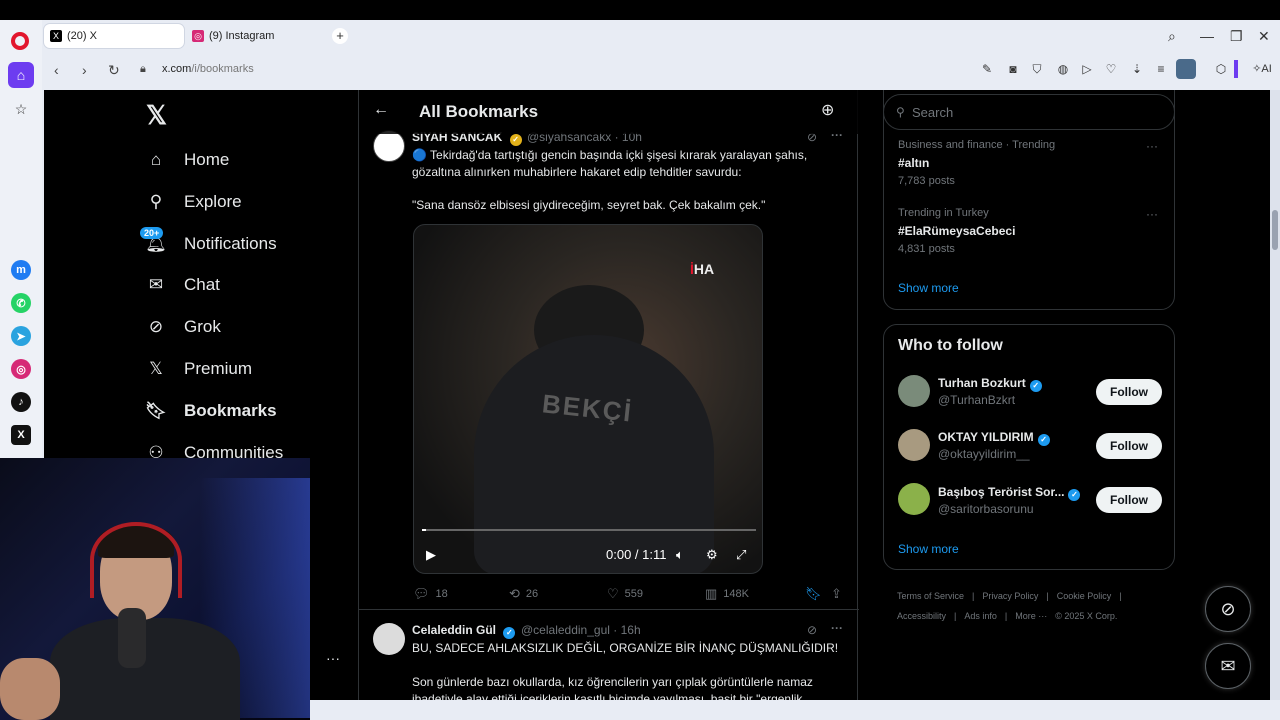 This screenshot has width=1280, height=720. I want to click on fullscreen-icon: ⤢, so click(741, 555).